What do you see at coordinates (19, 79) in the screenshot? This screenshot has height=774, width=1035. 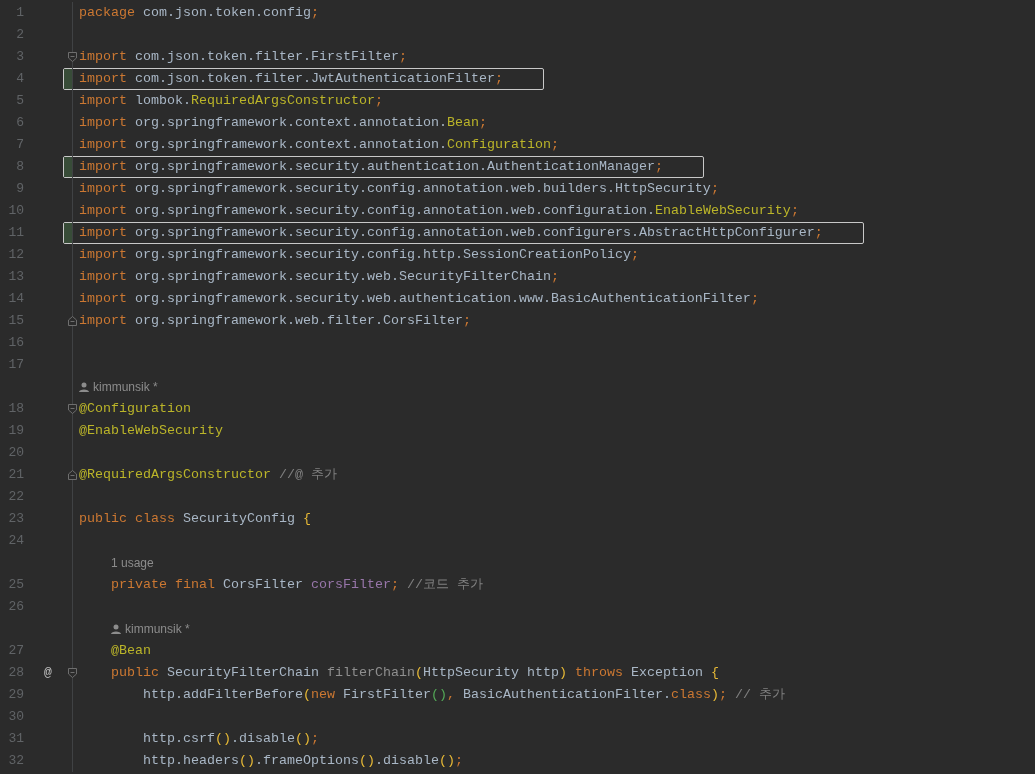 I see `line-number: 4` at bounding box center [19, 79].